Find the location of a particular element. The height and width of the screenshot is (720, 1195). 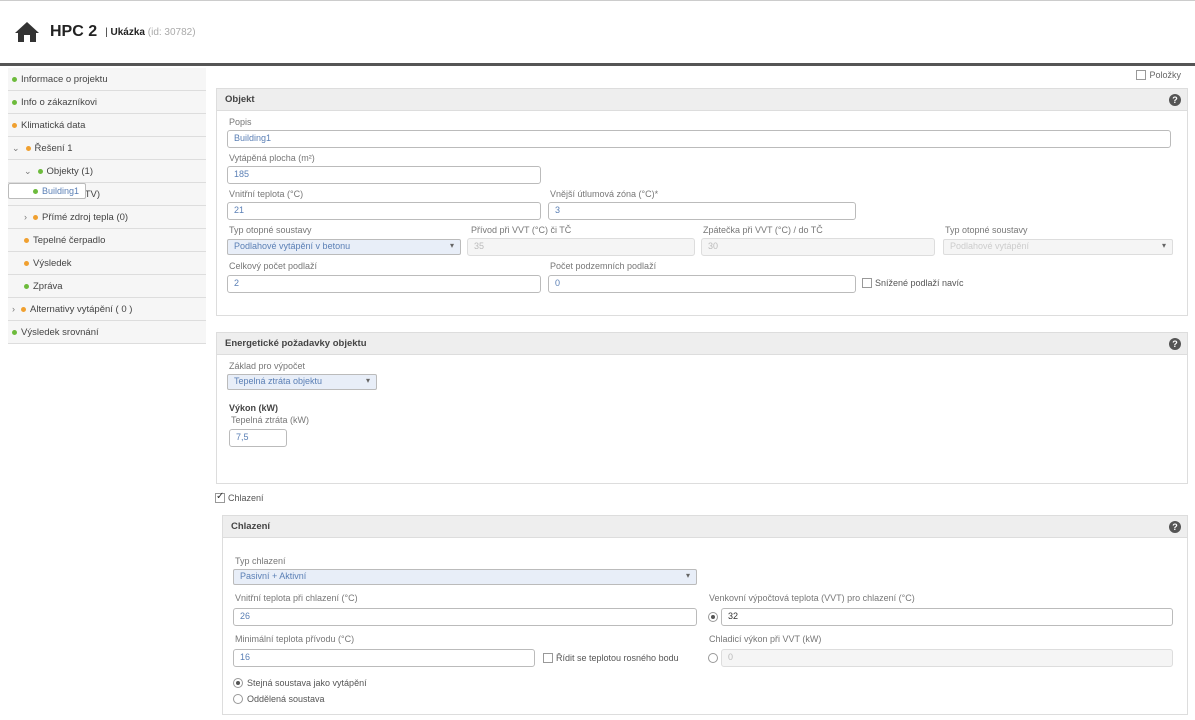

project-id: (id: 30782) is located at coordinates (171, 32).